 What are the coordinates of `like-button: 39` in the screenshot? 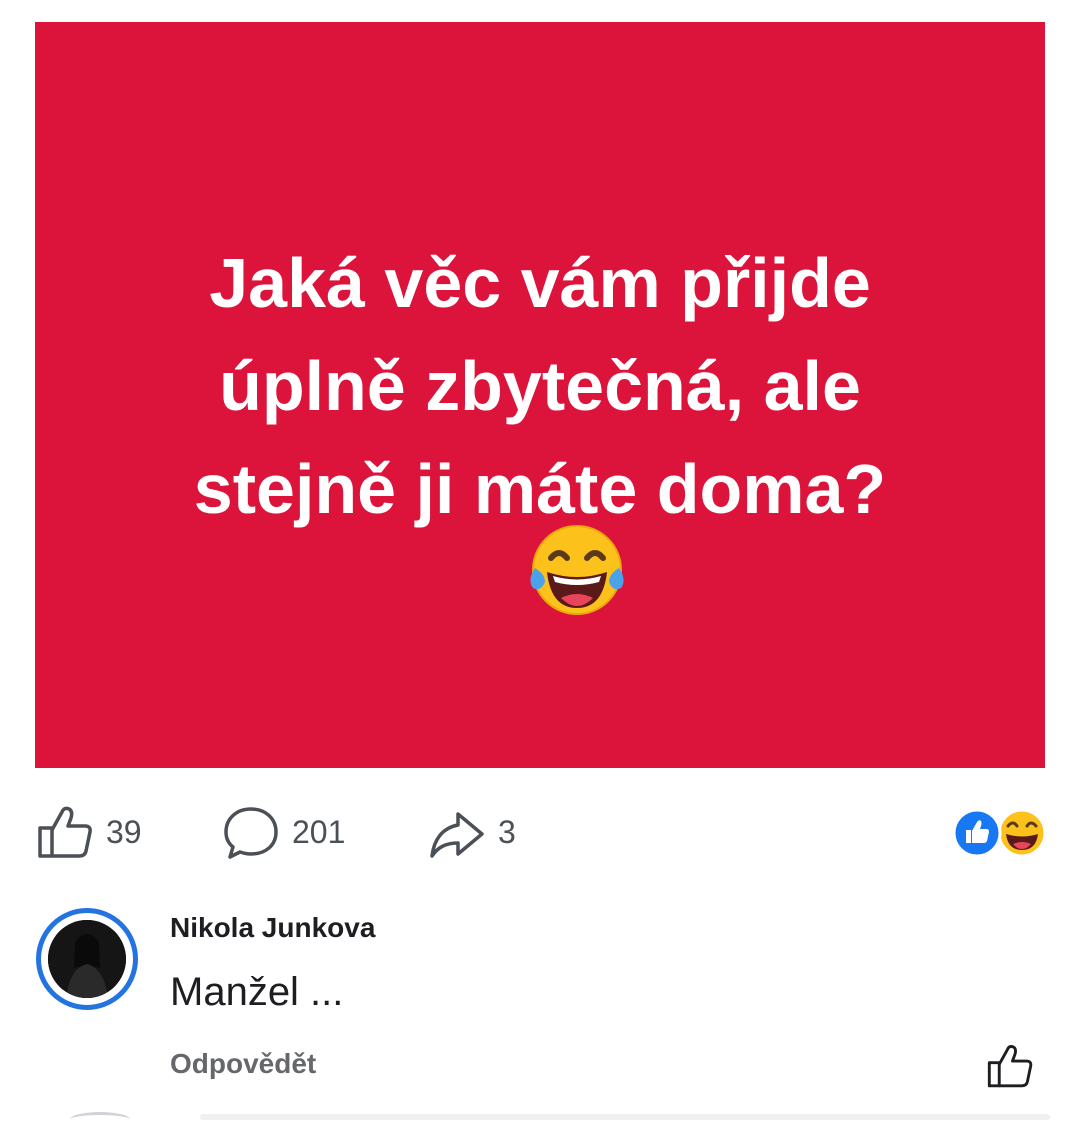 It's located at (89, 832).